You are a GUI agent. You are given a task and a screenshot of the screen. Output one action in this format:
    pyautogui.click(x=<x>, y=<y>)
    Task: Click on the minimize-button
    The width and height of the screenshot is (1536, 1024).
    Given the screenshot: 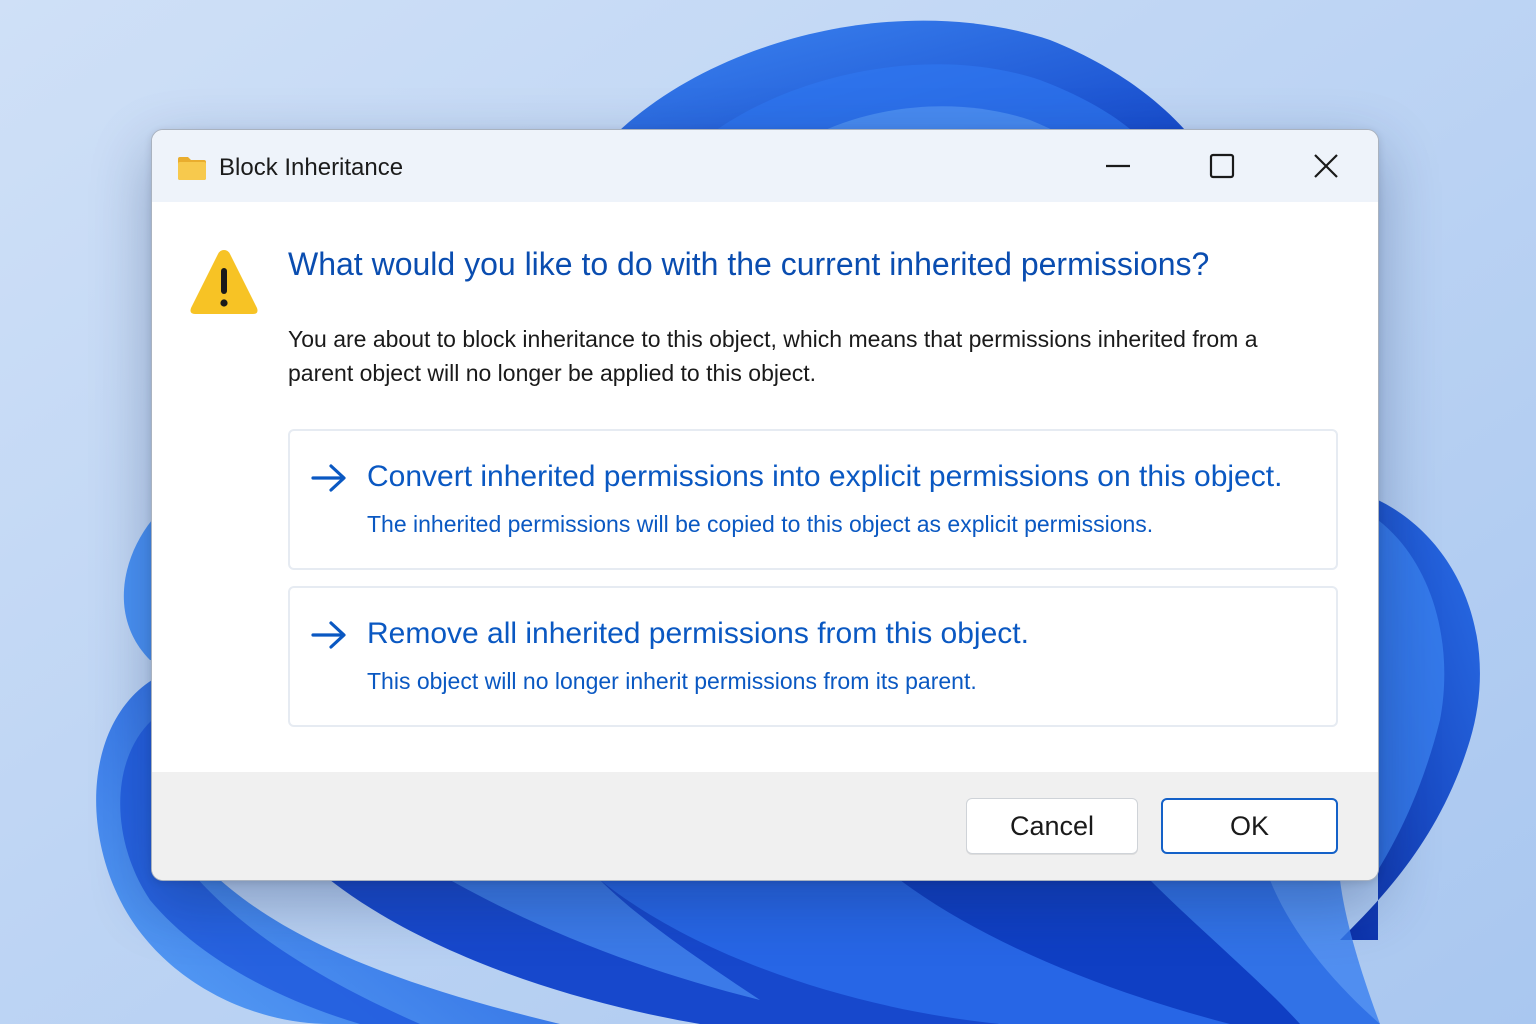 What is the action you would take?
    pyautogui.click(x=1118, y=166)
    